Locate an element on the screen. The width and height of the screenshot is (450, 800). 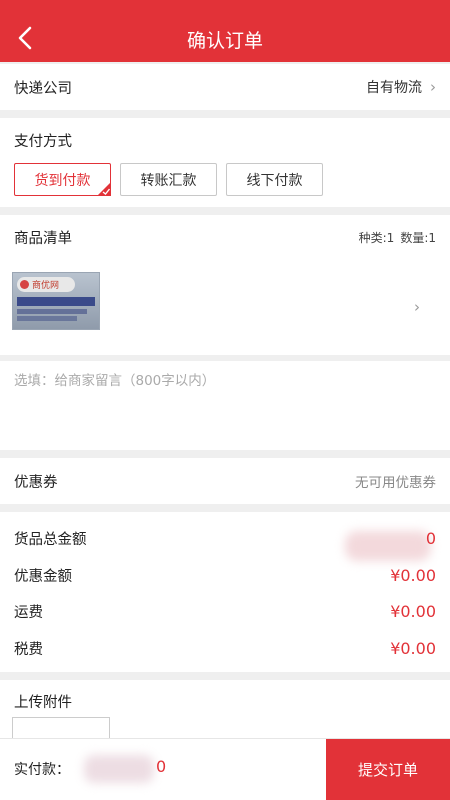
check-corner-icon is located at coordinates (104, 189).